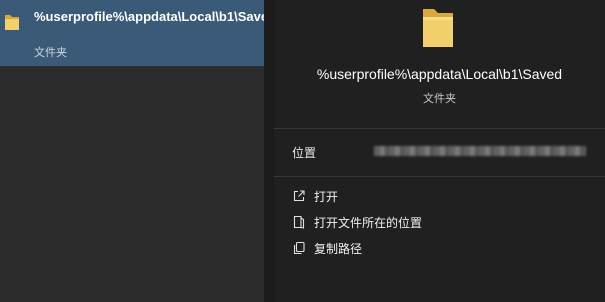 This screenshot has width=605, height=302. I want to click on search-result-item: %userprofile%\appdata\Local\b1\Saved 文件夹, so click(138, 33).